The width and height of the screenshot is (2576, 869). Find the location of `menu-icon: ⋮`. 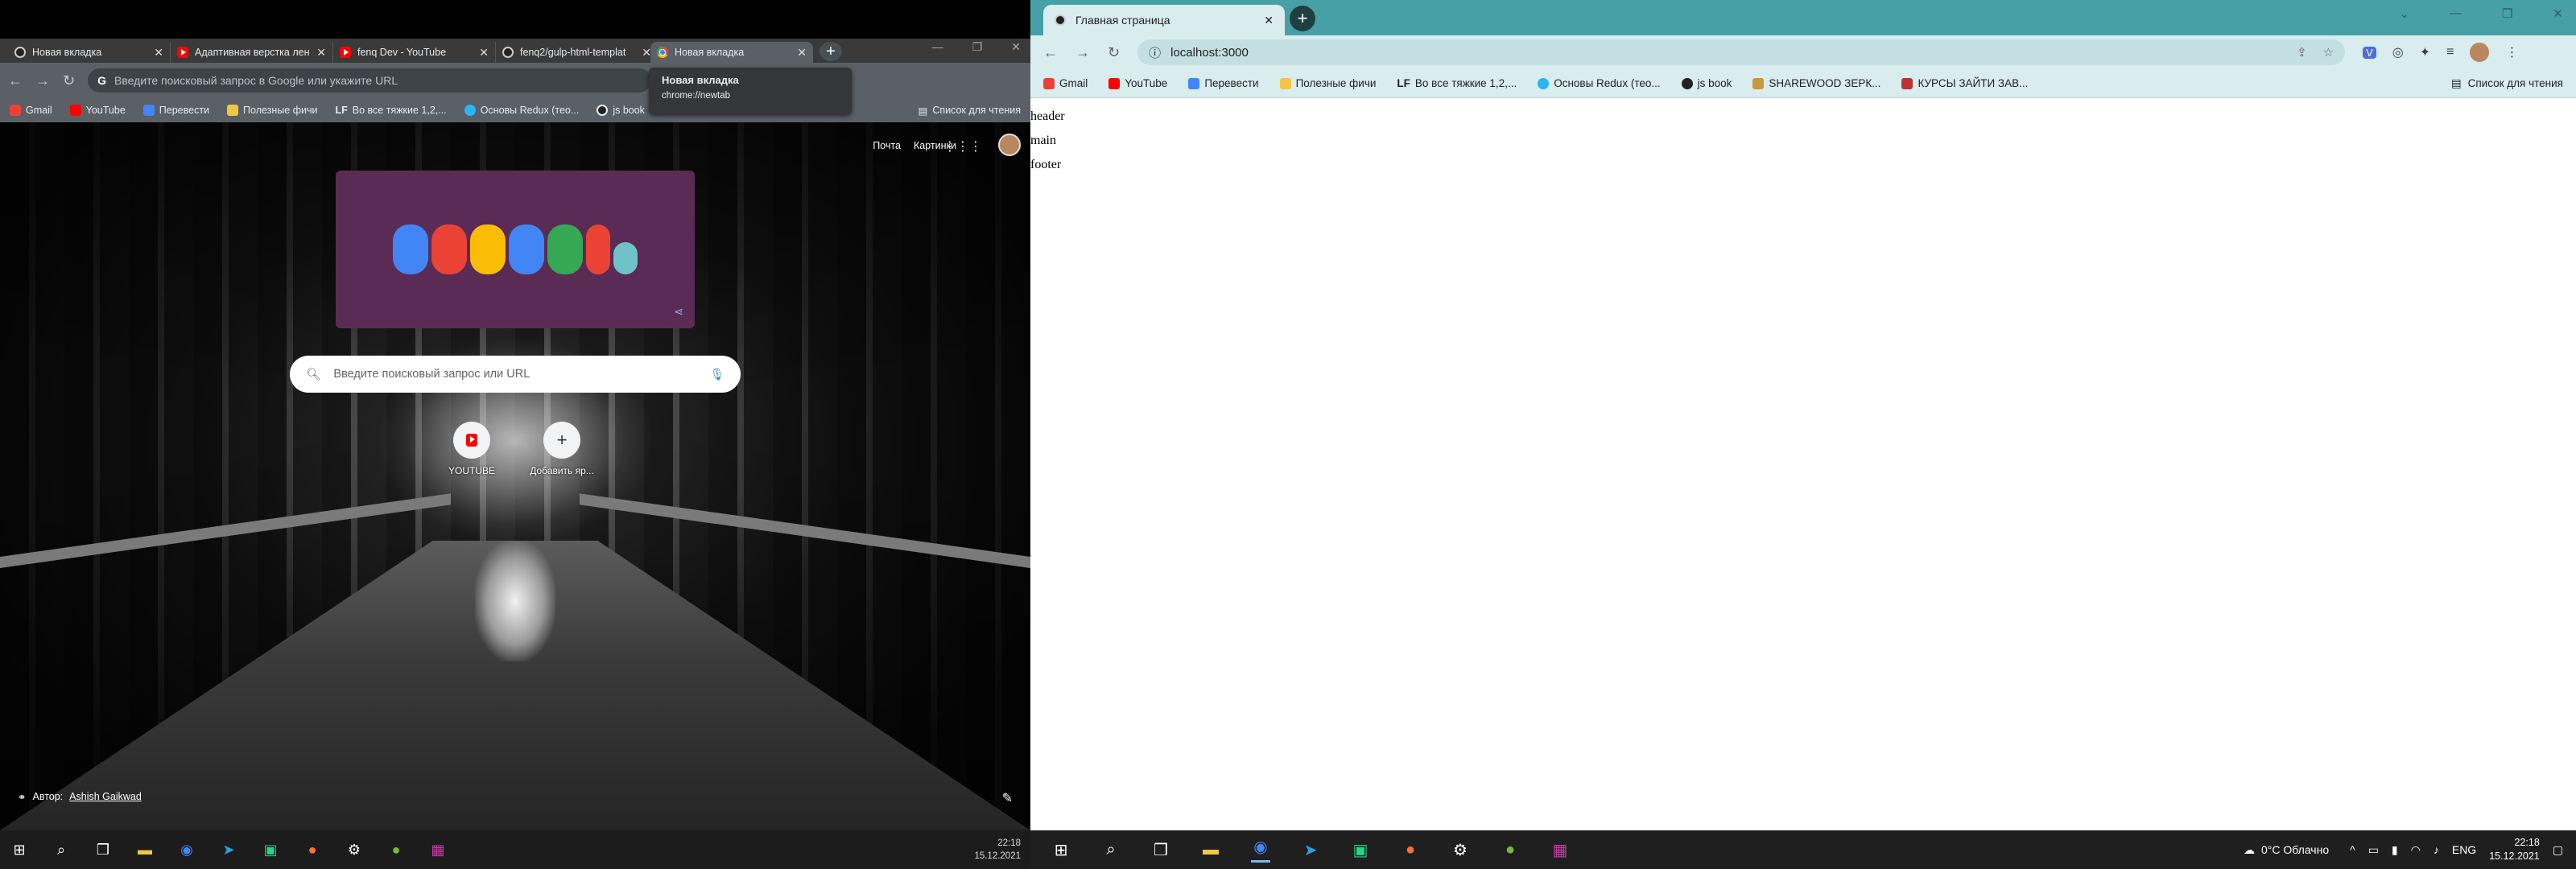

menu-icon: ⋮ is located at coordinates (2511, 52).